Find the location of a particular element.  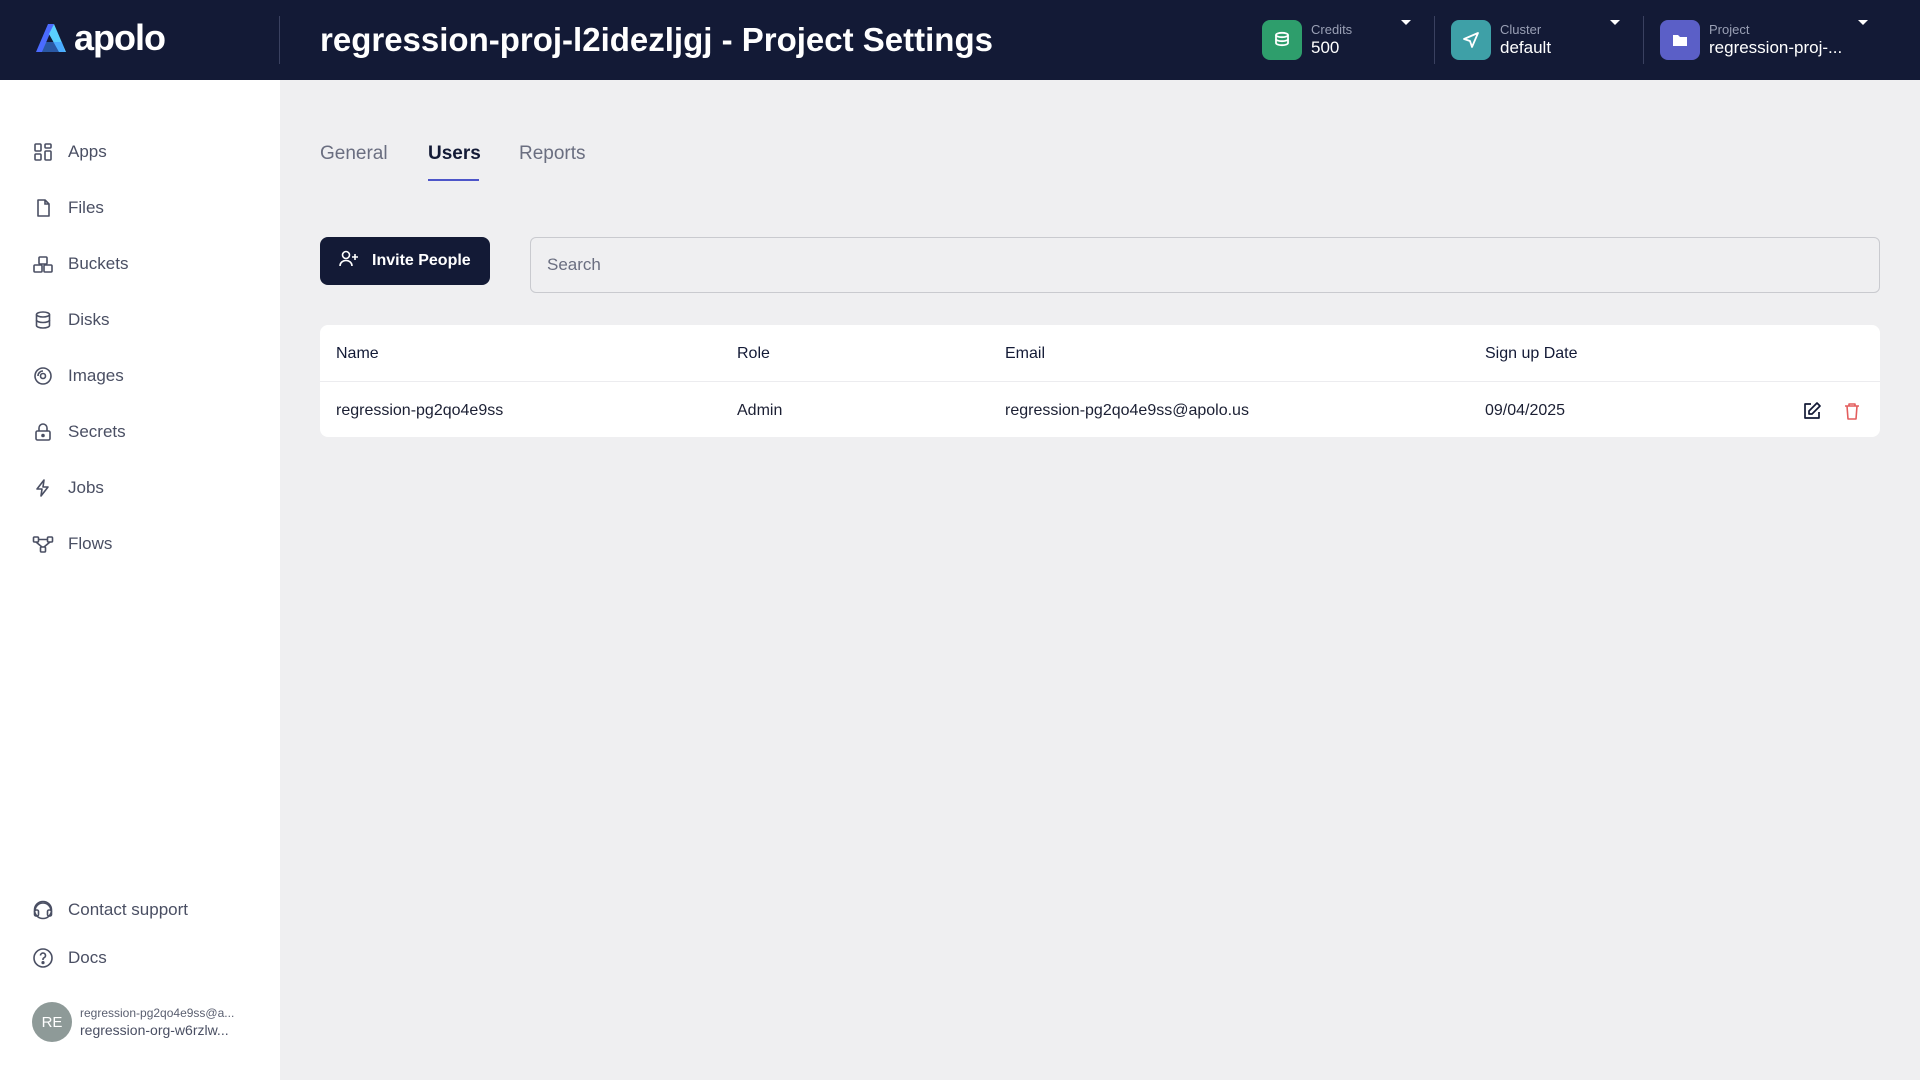

apolo-logo: apolo is located at coordinates (99, 37).